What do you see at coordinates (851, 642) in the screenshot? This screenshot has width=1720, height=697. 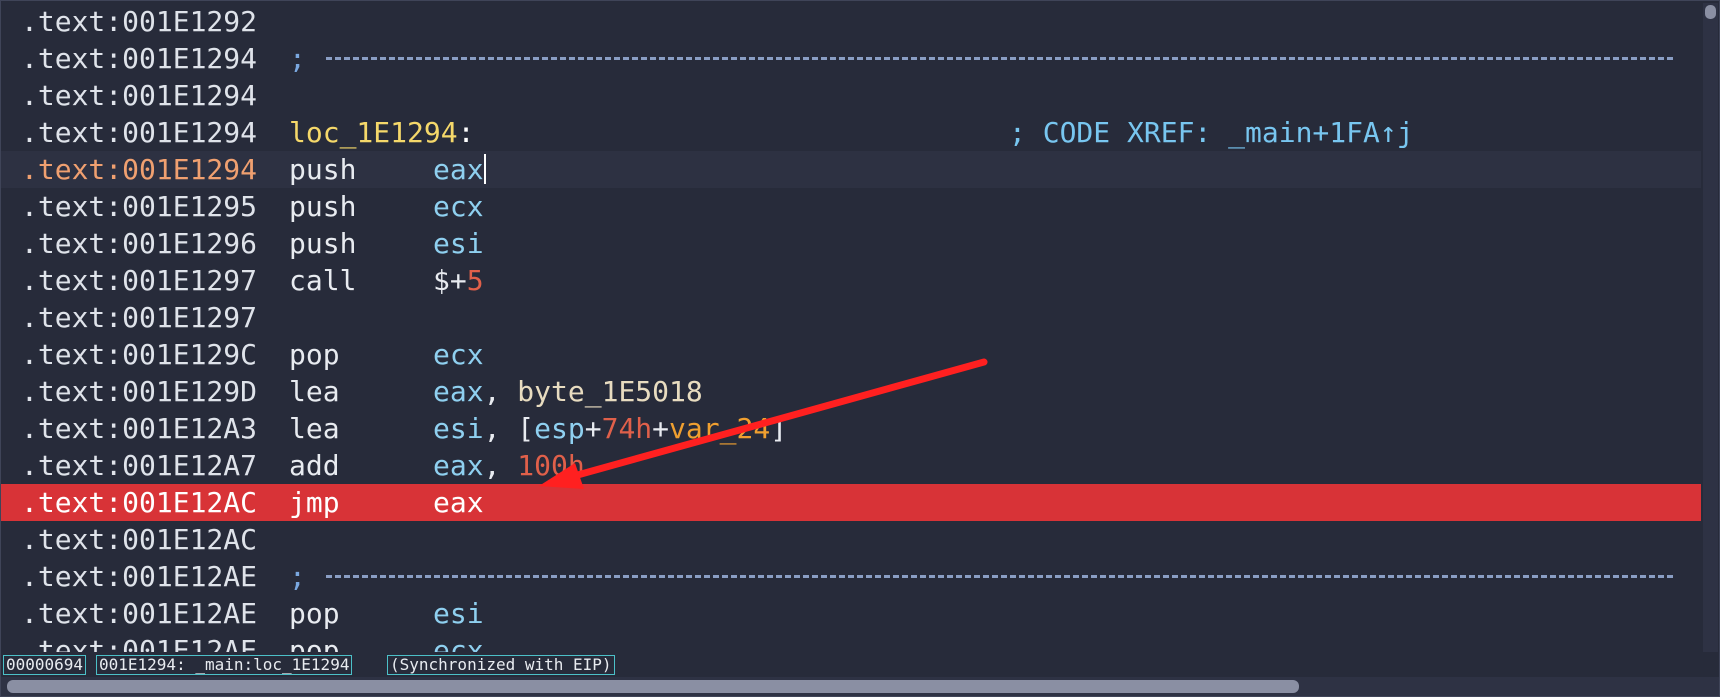 I see `instruction-line: .text:001E12AE pop ecx` at bounding box center [851, 642].